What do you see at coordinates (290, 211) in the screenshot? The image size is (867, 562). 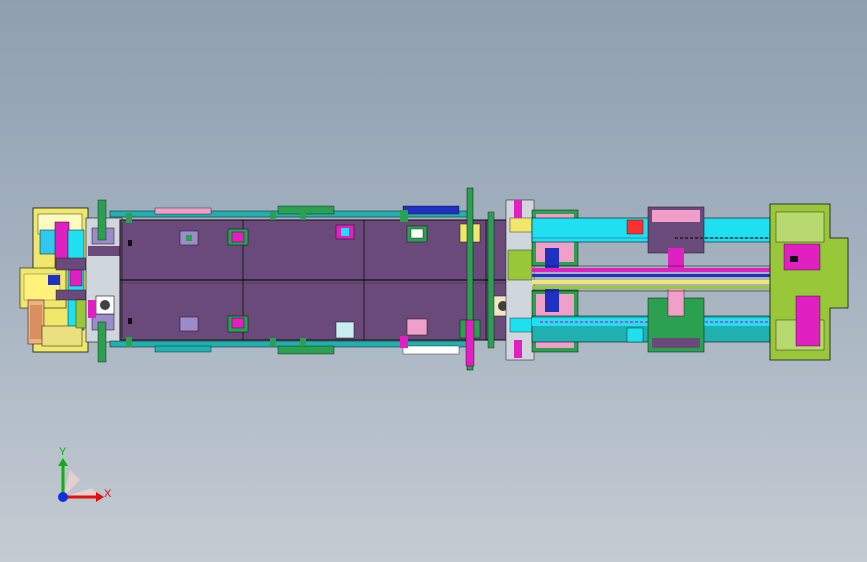 I see `top-rail` at bounding box center [290, 211].